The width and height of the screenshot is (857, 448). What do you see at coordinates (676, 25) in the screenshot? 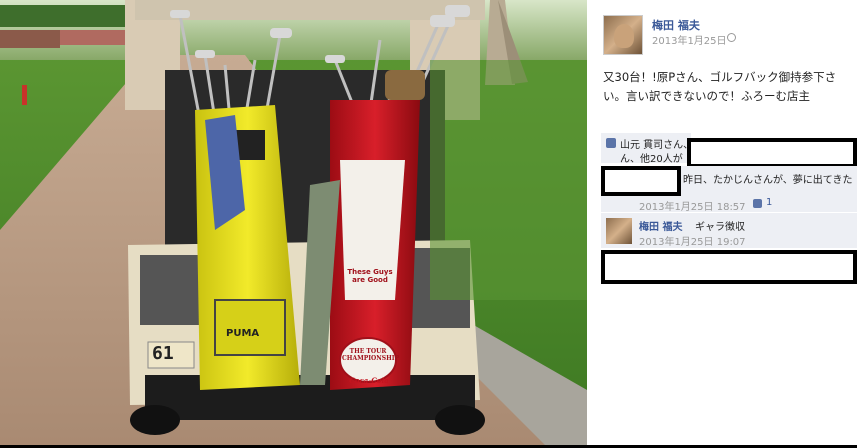
I see `post-author-name: 梅田 福夫` at bounding box center [676, 25].